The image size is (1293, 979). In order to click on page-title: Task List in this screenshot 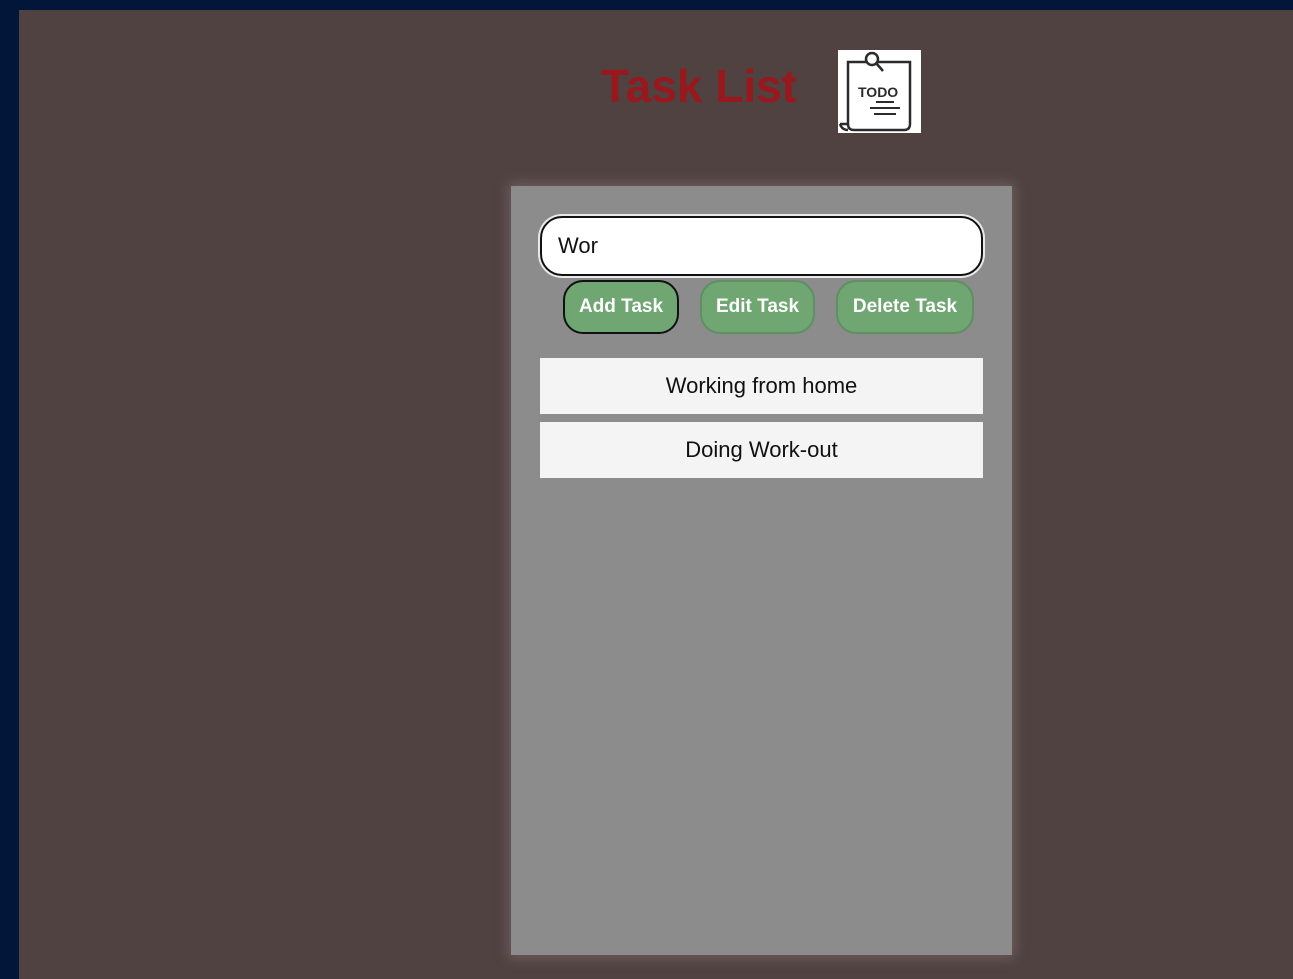, I will do `click(699, 86)`.